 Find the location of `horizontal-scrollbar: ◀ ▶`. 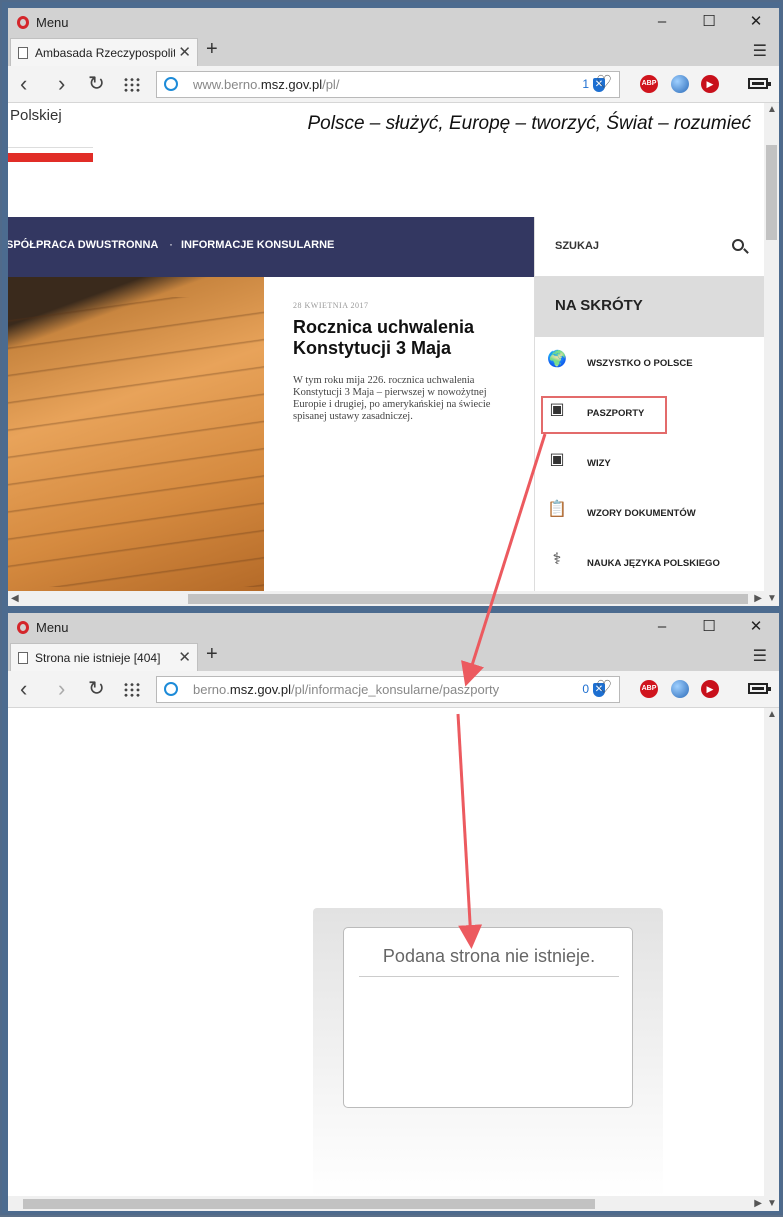

horizontal-scrollbar: ◀ ▶ is located at coordinates (386, 598).